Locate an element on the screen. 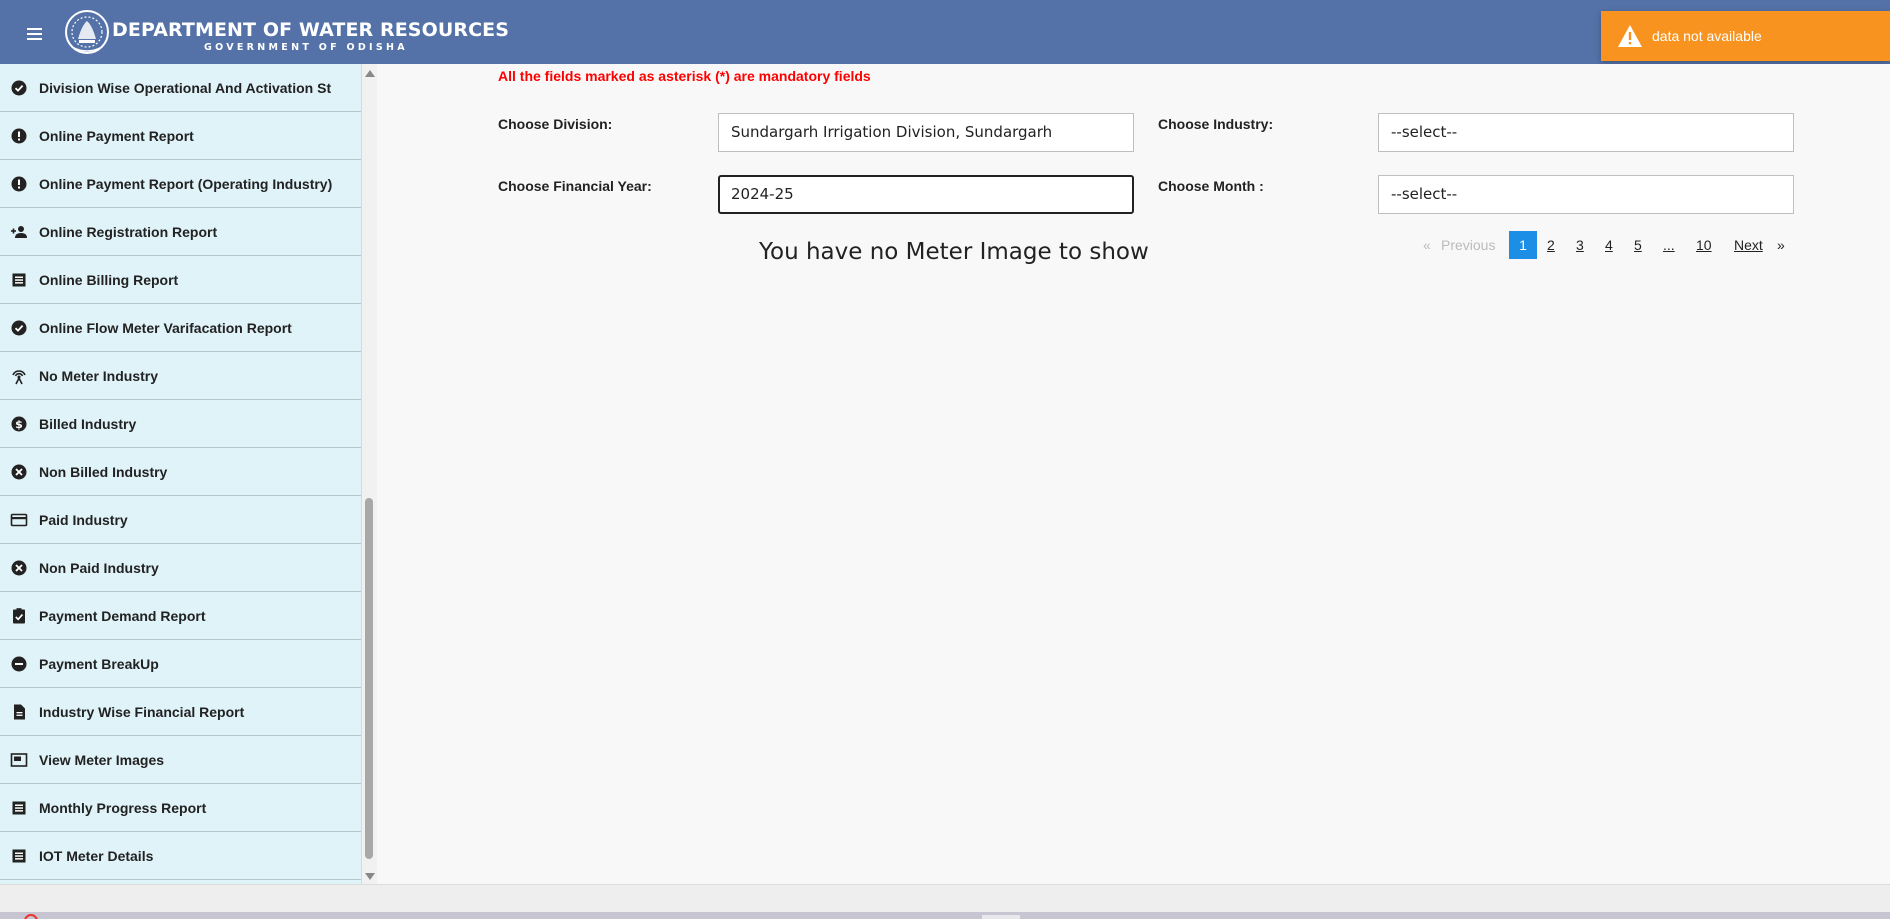 Image resolution: width=1890 pixels, height=919 pixels. sidebar-item-online-payment-report: Online Payment Report is located at coordinates (180, 136).